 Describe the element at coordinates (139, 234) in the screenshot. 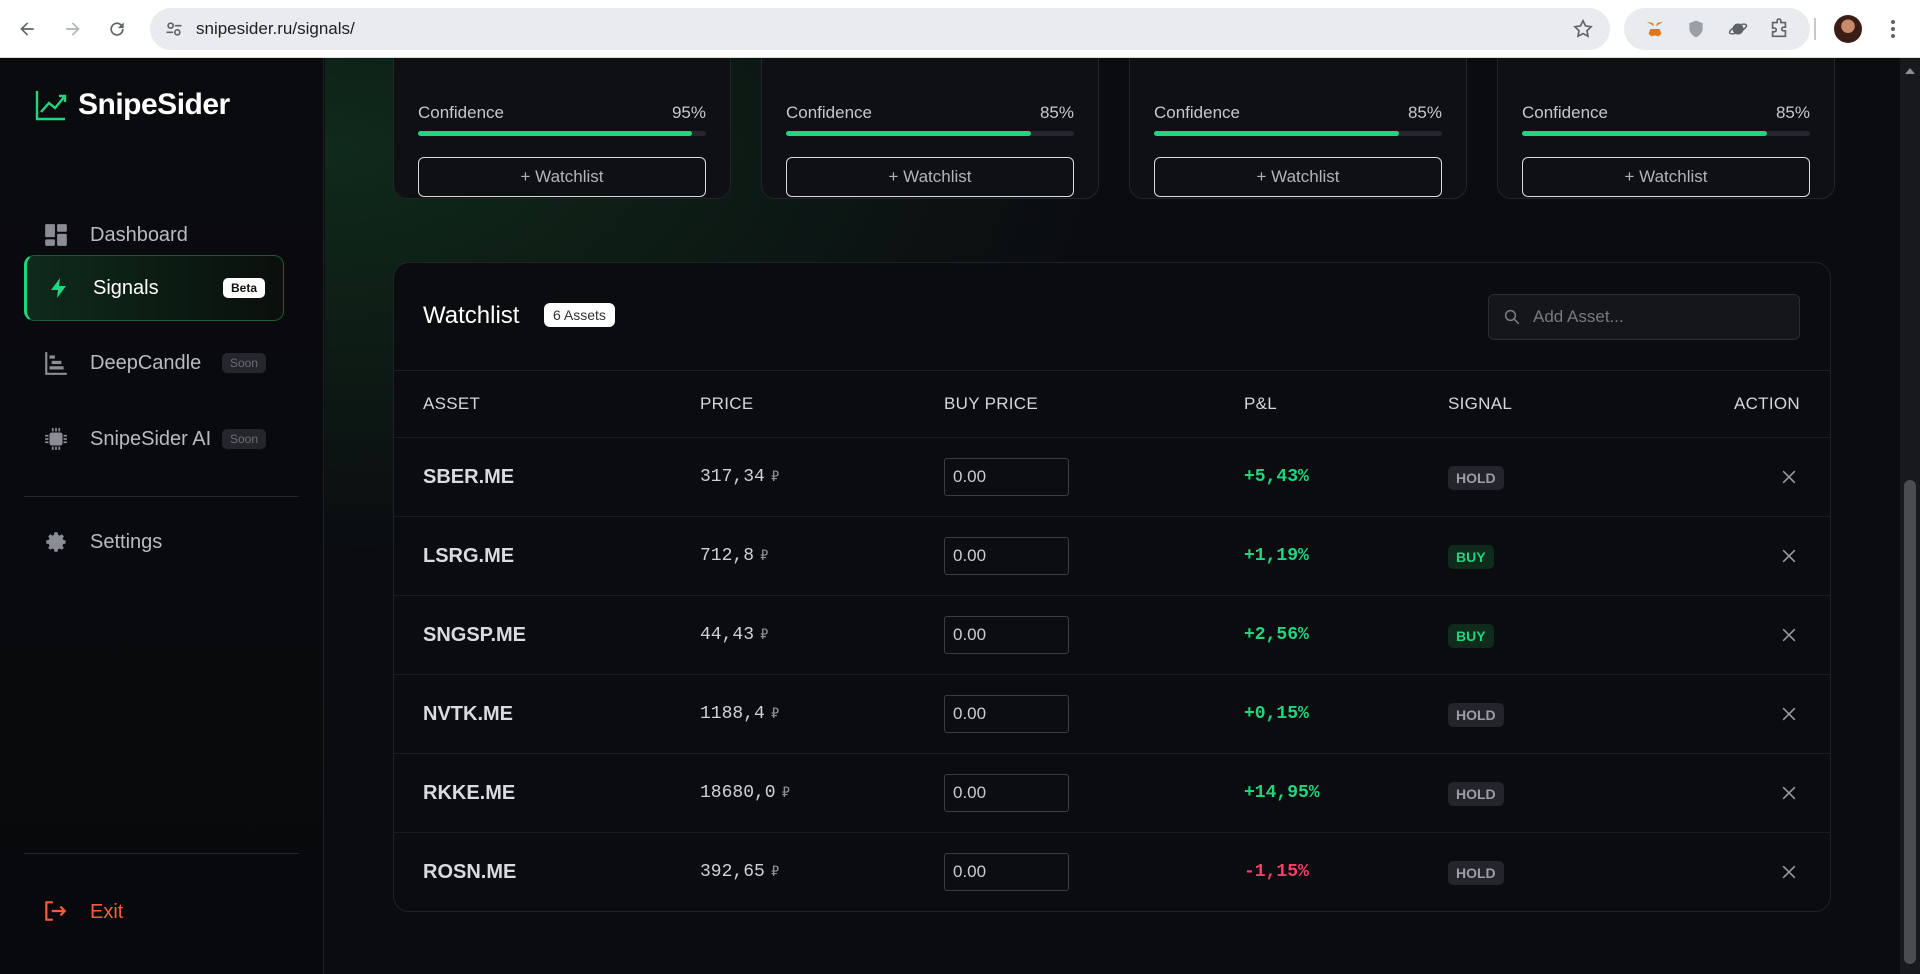

I see `sidebar-item-label: Dashboard` at that location.